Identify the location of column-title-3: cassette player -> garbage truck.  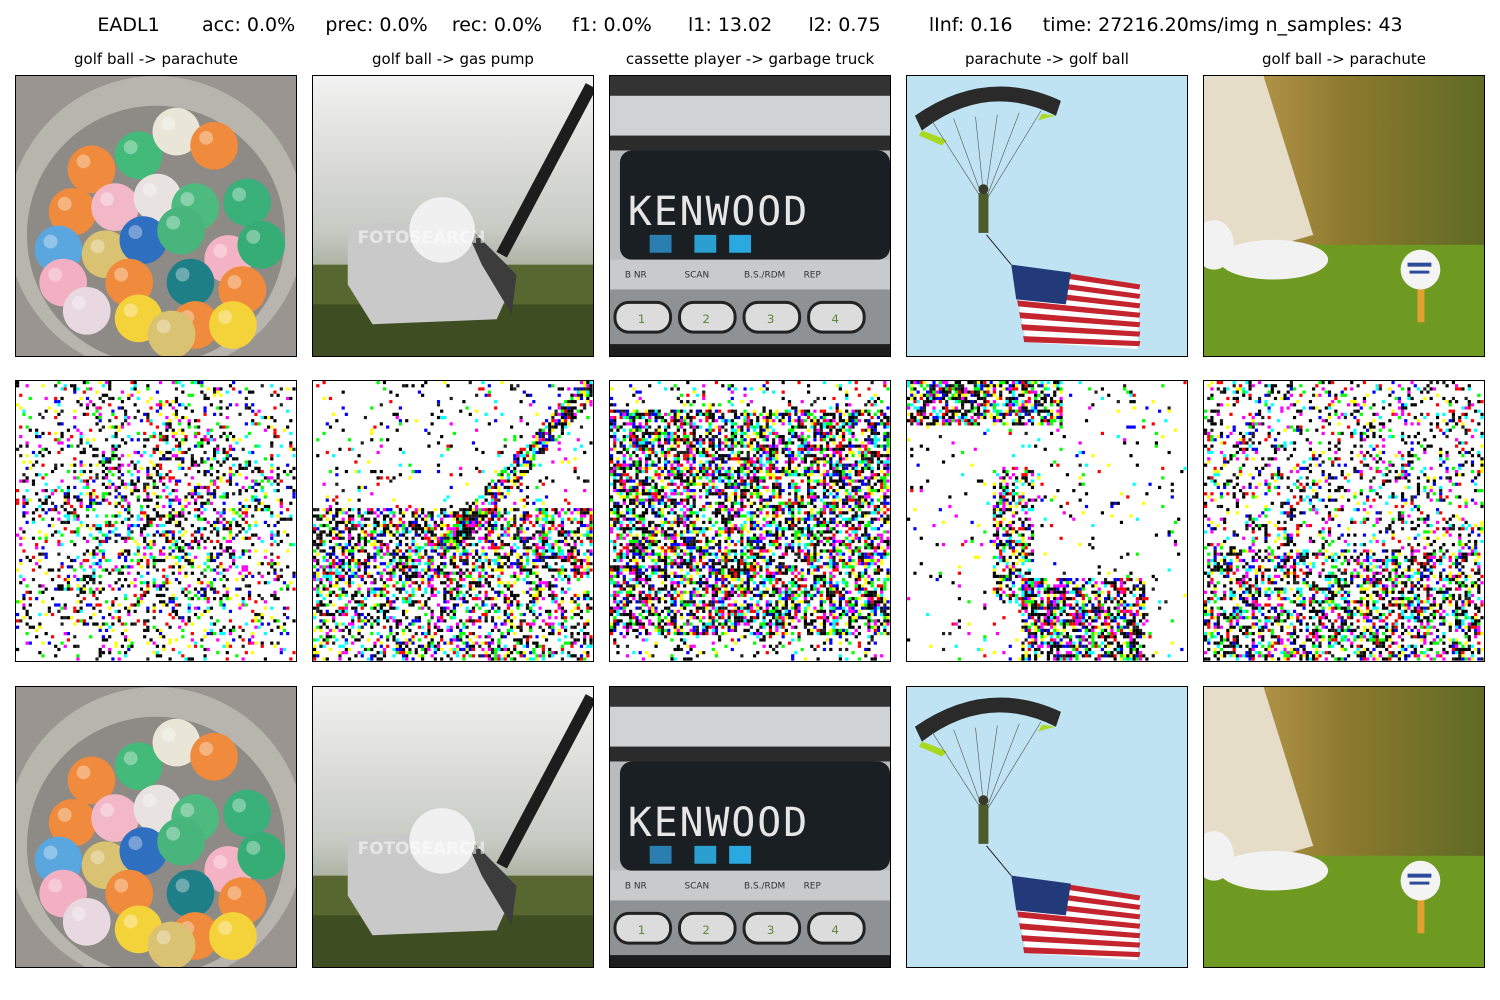
(750, 59).